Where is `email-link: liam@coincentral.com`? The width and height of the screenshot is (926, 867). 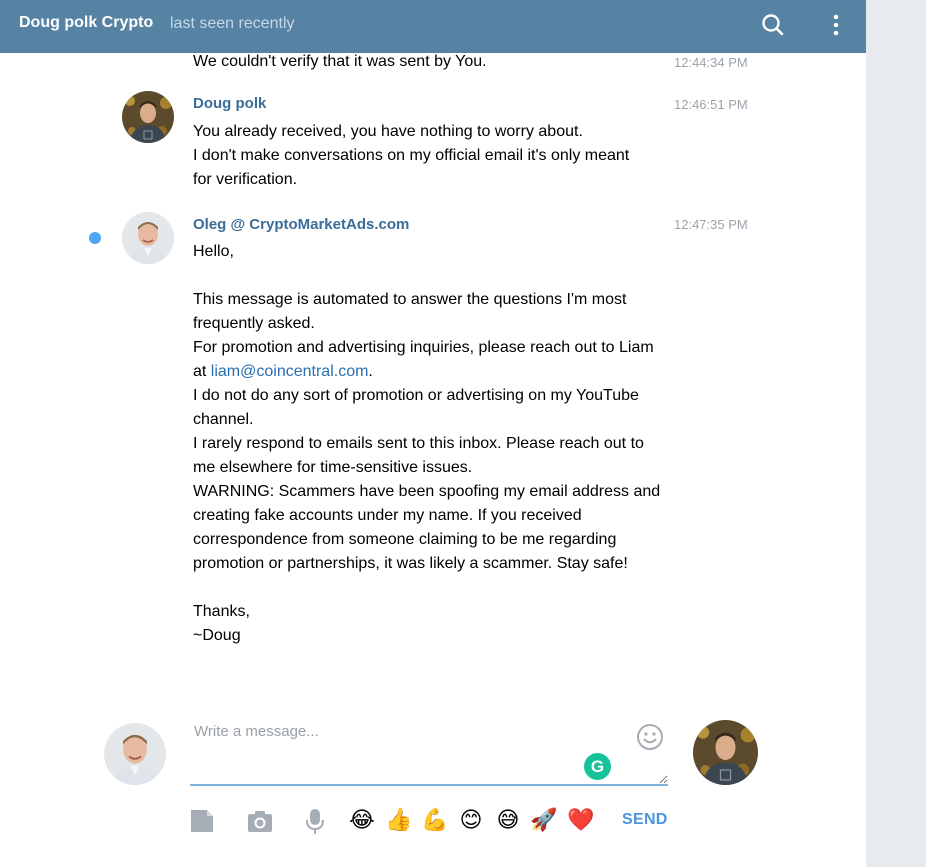
email-link: liam@coincentral.com is located at coordinates (290, 371).